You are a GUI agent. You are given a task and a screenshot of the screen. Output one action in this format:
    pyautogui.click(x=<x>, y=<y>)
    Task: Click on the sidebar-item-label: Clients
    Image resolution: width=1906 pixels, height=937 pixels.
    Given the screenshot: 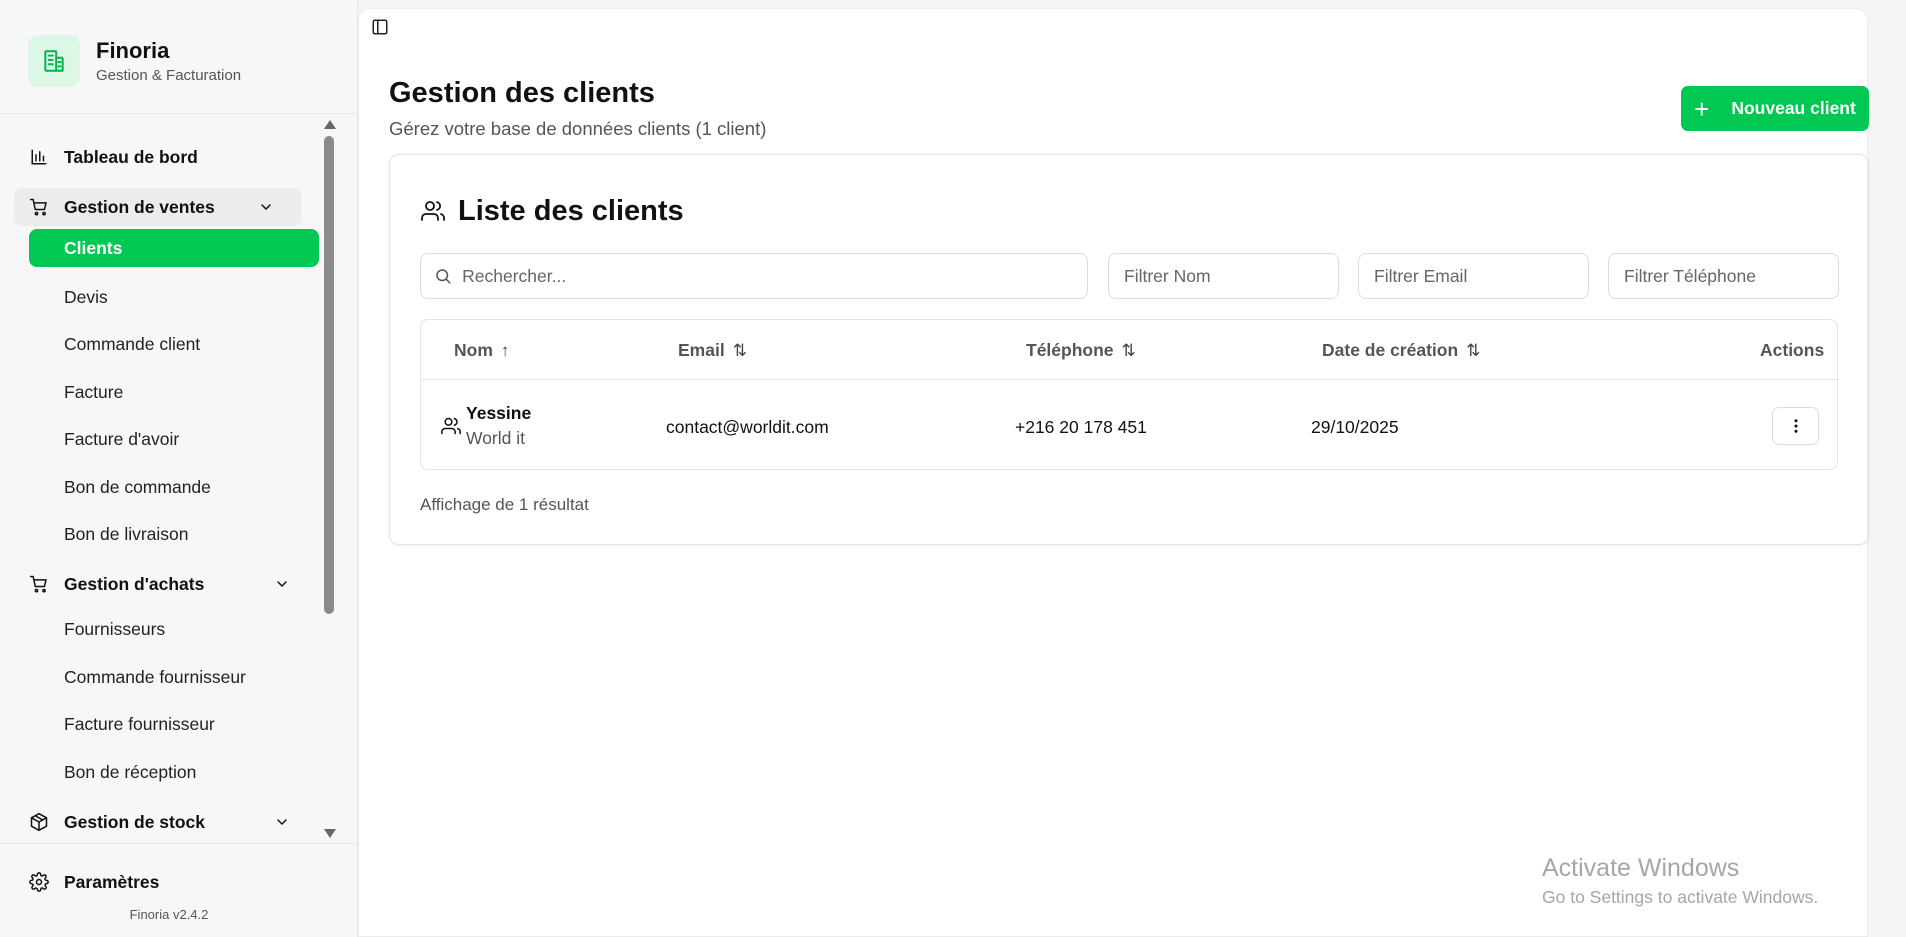 What is the action you would take?
    pyautogui.click(x=93, y=247)
    